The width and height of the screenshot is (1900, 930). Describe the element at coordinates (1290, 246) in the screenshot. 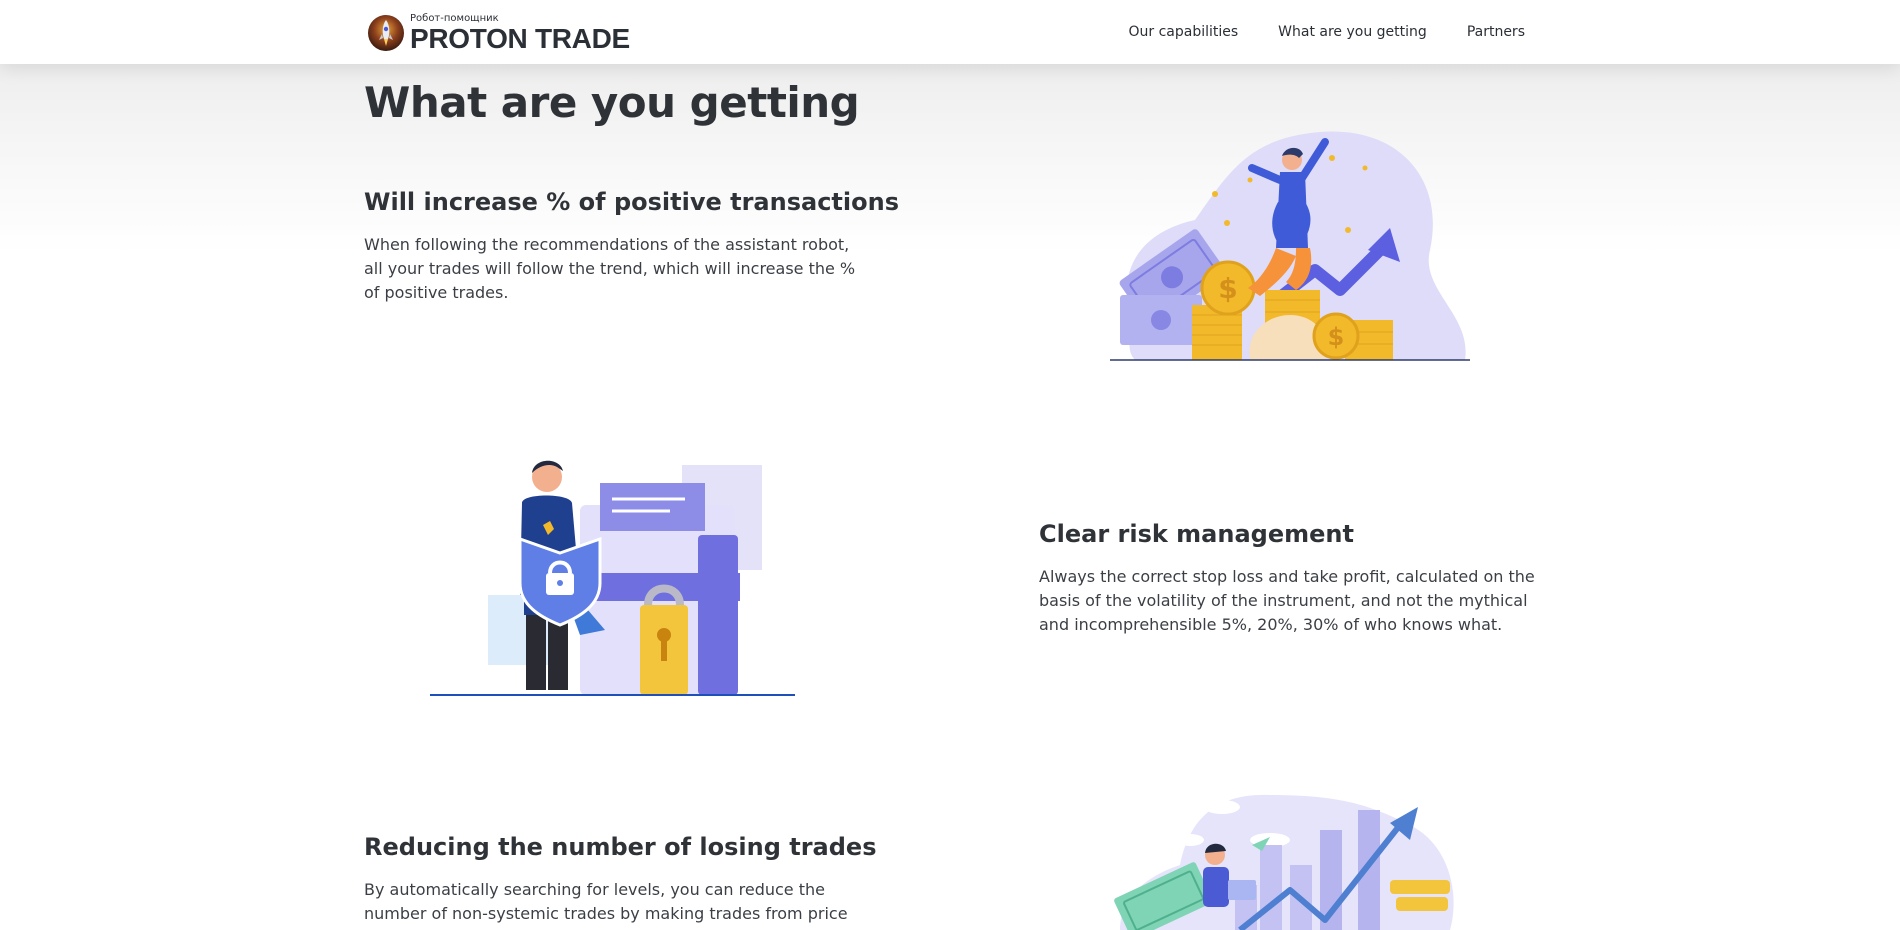

I see `money-growth-illustration: $ $` at that location.